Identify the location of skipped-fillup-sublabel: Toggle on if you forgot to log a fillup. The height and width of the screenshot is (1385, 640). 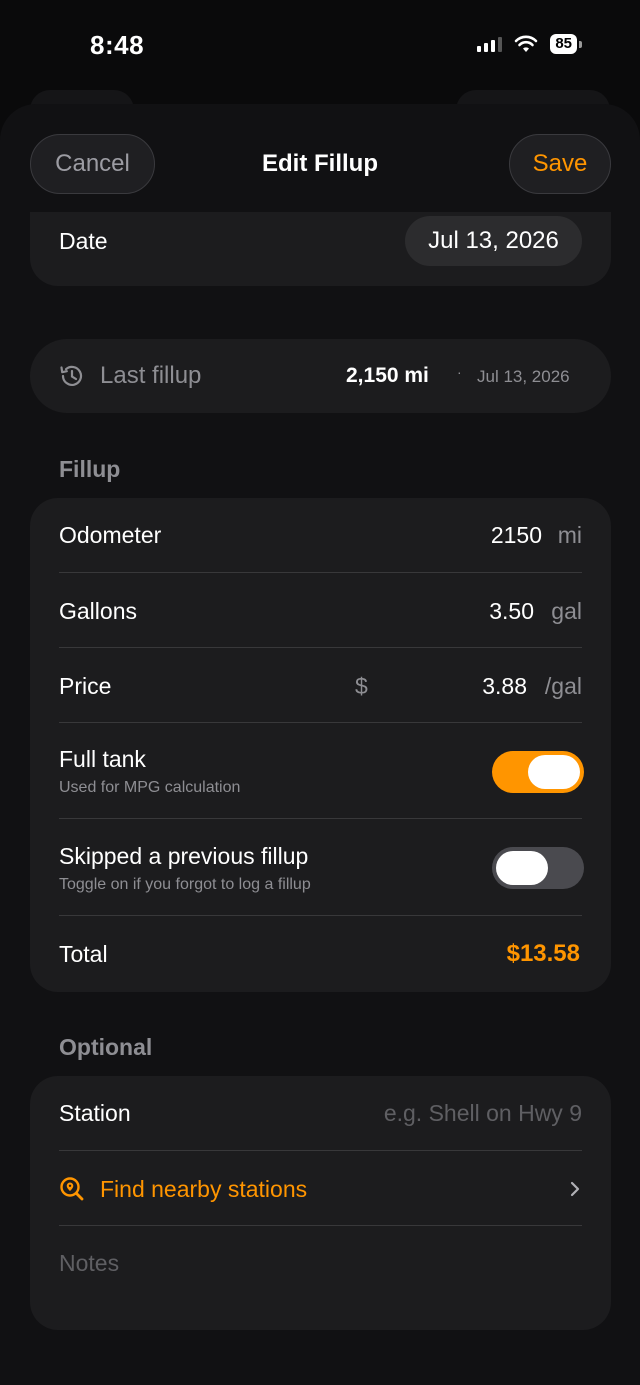
(185, 884).